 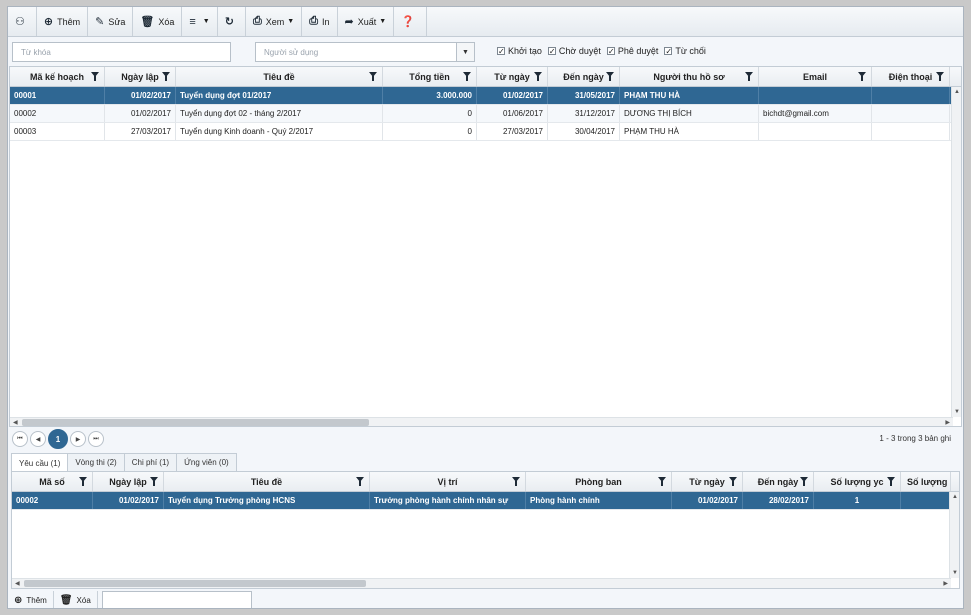 What do you see at coordinates (279, 113) in the screenshot?
I see `cell: Tuyển dụng đợt 02 - tháng 2/2017` at bounding box center [279, 113].